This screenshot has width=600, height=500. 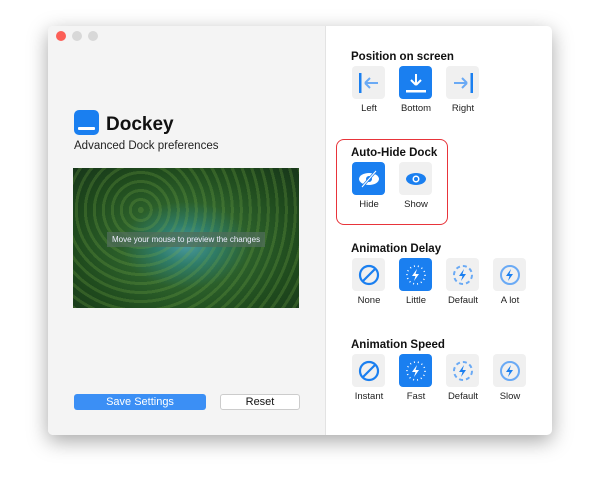 What do you see at coordinates (416, 108) in the screenshot?
I see `position-option-label: Bottom` at bounding box center [416, 108].